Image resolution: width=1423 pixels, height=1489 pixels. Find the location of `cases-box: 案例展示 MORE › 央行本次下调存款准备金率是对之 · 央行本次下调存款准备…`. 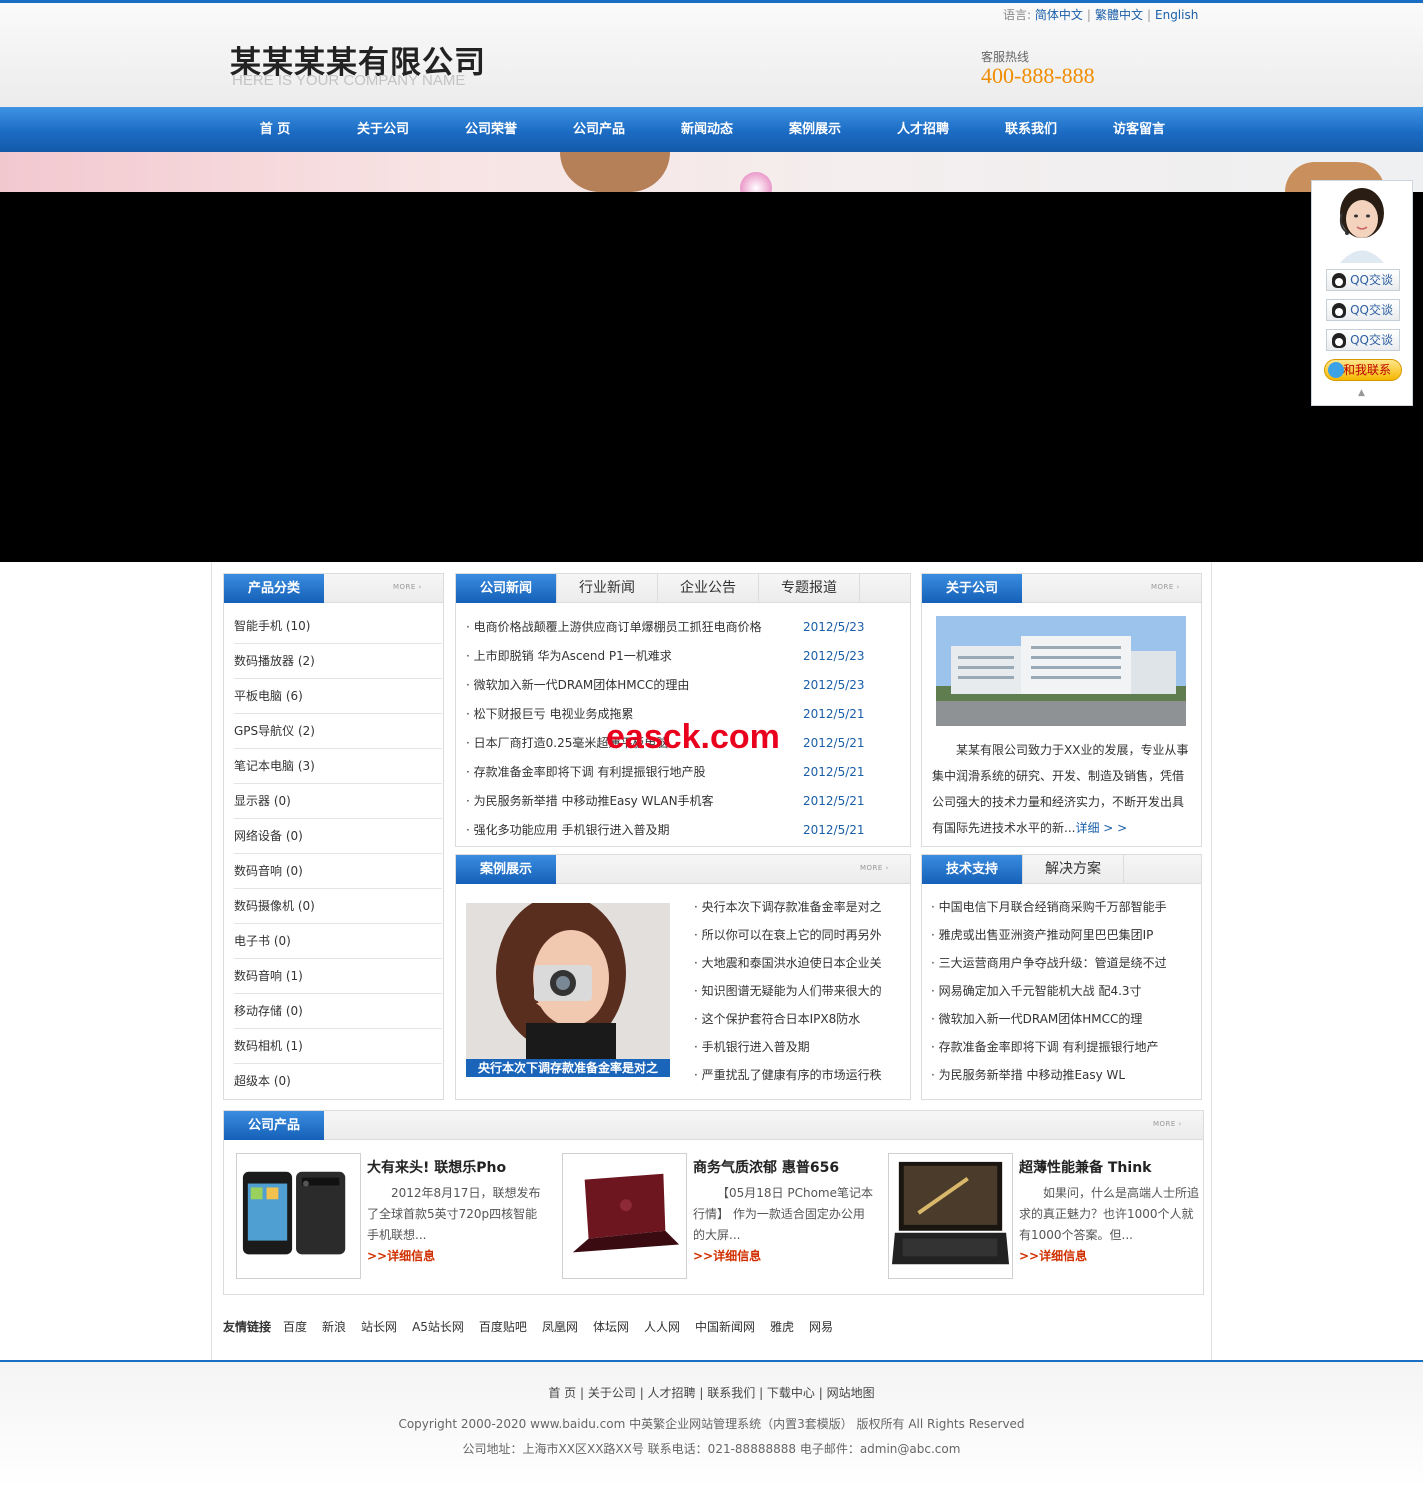

cases-box: 案例展示 MORE › 央行本次下调存款准备金率是对之 · 央行本次下调存款准备… is located at coordinates (683, 977).